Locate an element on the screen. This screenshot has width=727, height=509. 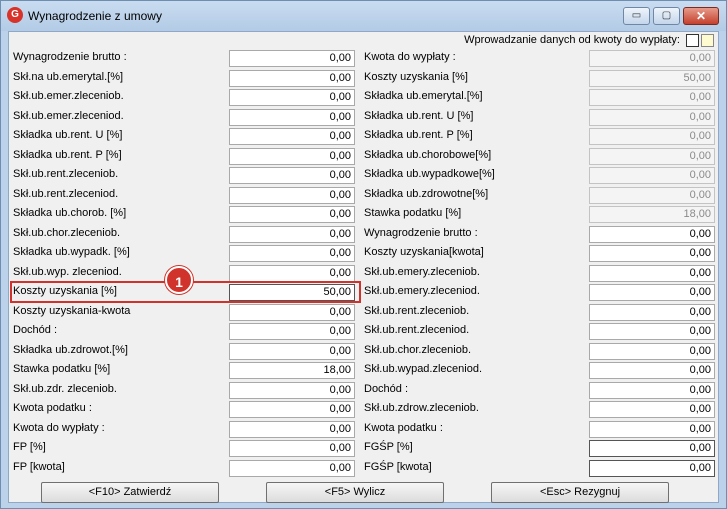
right_rows-label: FGŚP [%] is located at coordinates (388, 447).